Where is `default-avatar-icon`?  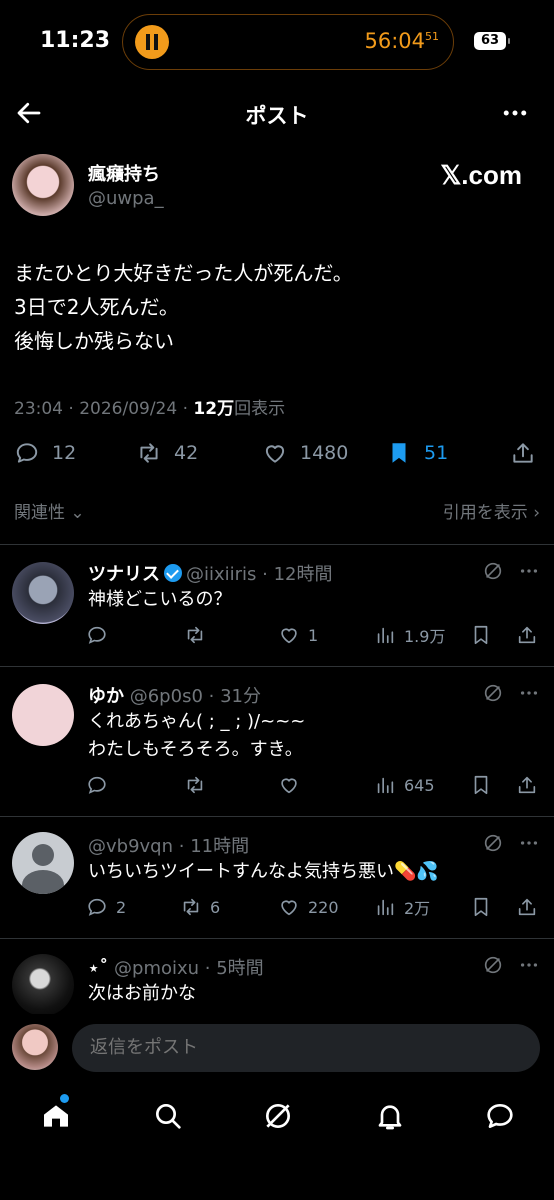 default-avatar-icon is located at coordinates (43, 863).